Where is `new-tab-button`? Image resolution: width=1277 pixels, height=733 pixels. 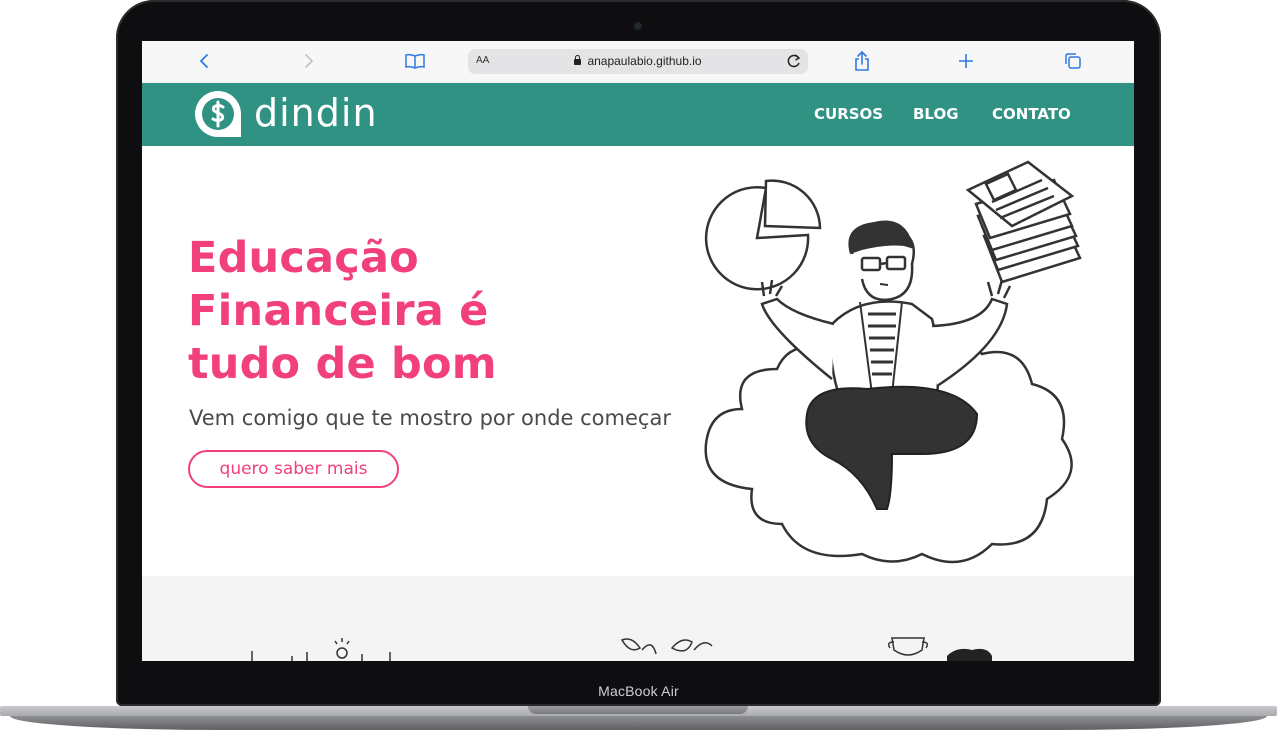 new-tab-button is located at coordinates (966, 61).